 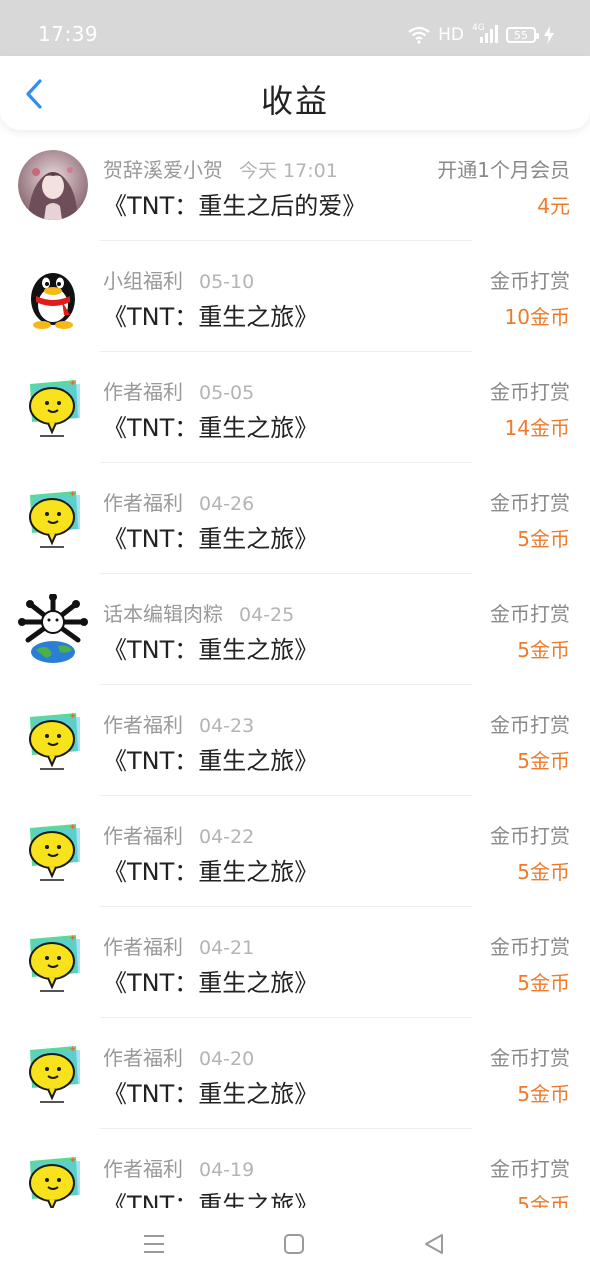 I want to click on sender-line: 作者福利 04-22, so click(x=178, y=834).